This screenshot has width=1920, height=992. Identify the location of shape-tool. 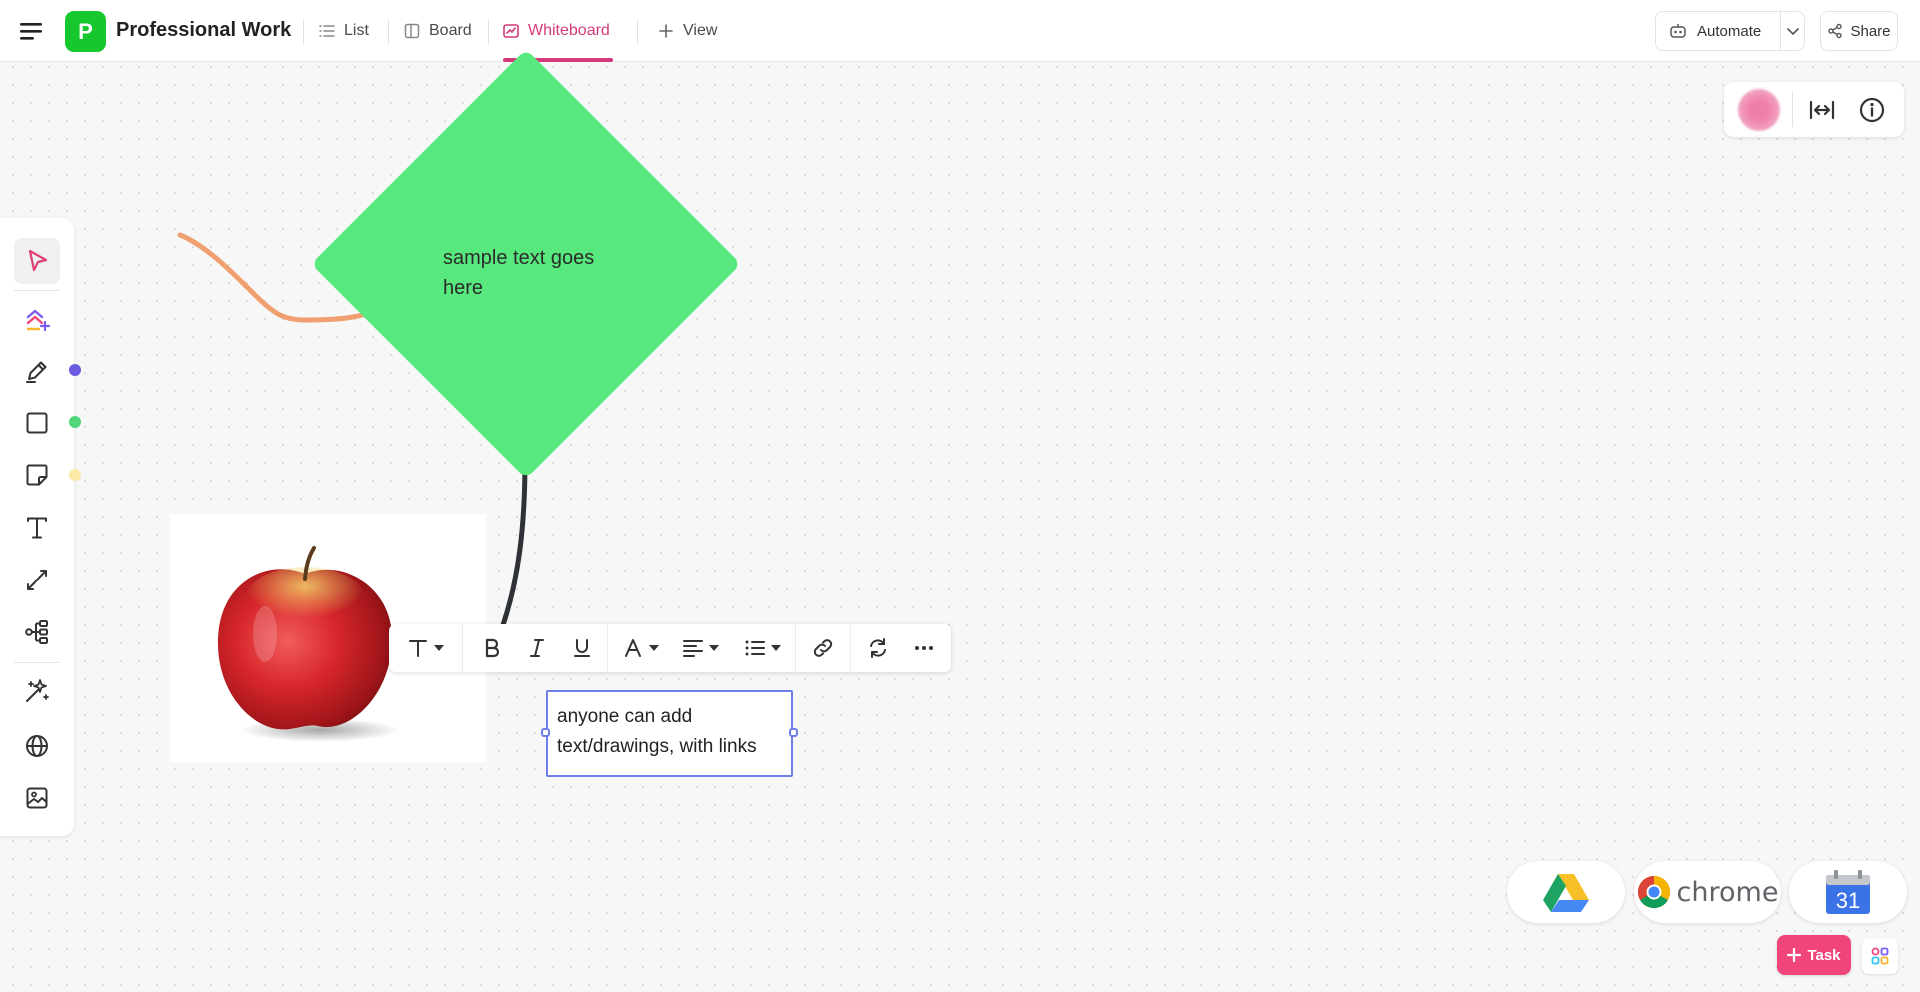
(37, 423).